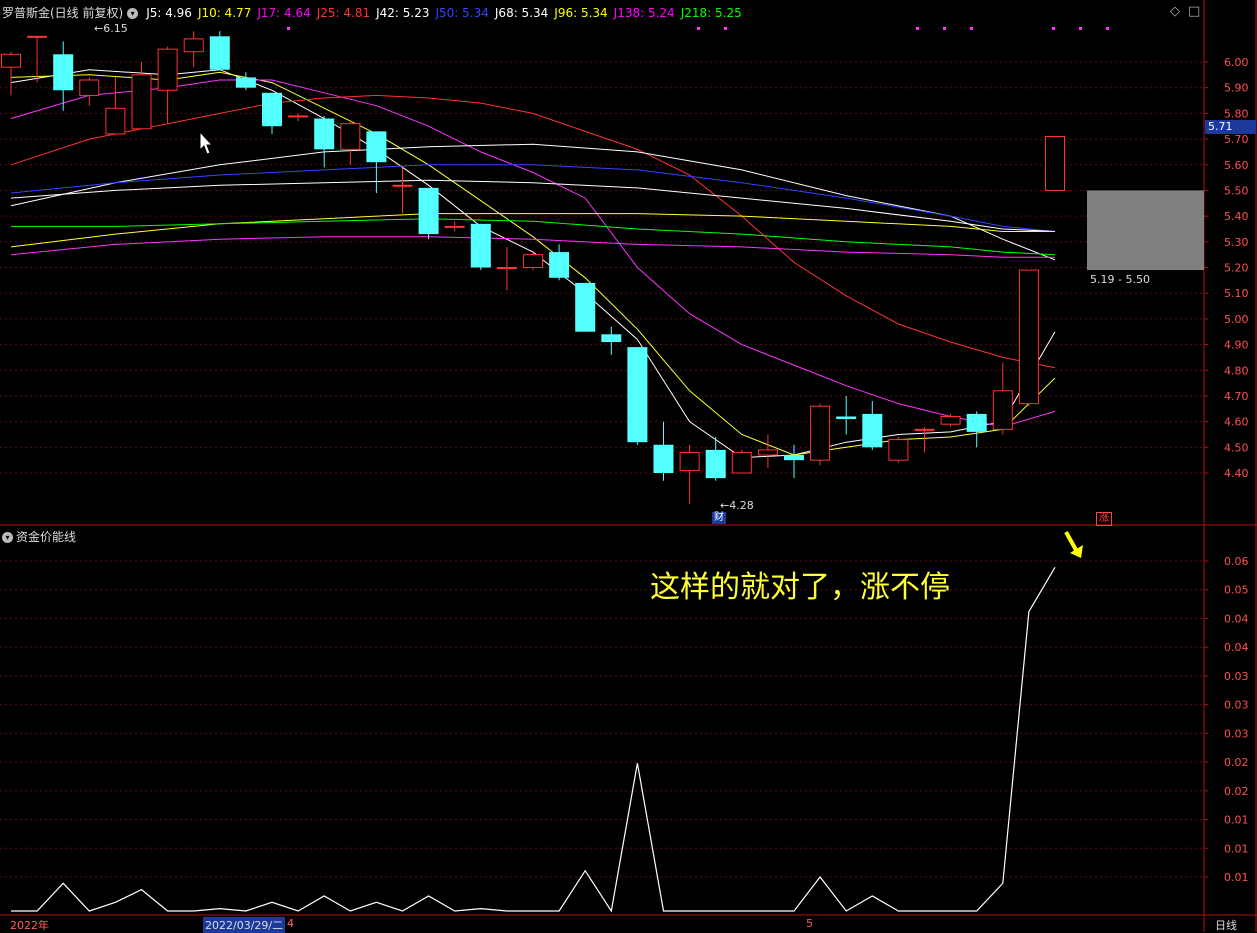 The width and height of the screenshot is (1257, 933). I want to click on ma-legend-item: J5: 4.96, so click(169, 13).